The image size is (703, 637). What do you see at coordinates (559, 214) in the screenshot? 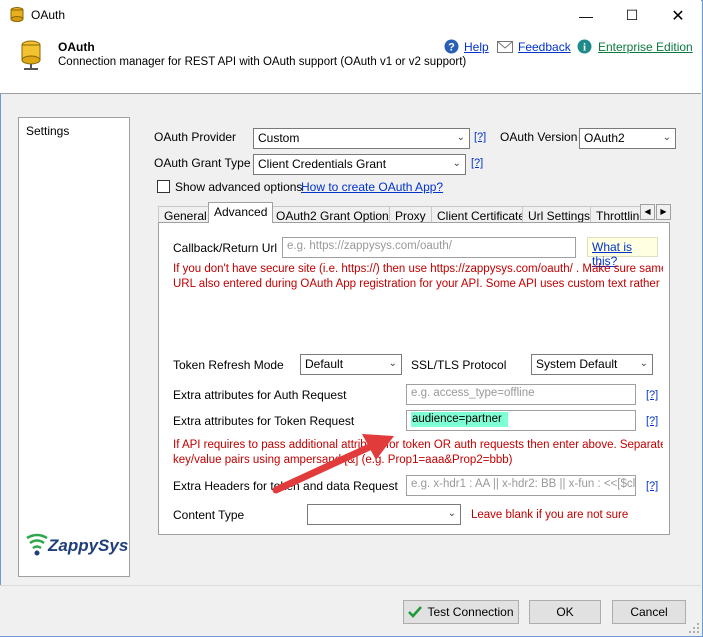
I see `tab-url-settings: Url Settings` at bounding box center [559, 214].